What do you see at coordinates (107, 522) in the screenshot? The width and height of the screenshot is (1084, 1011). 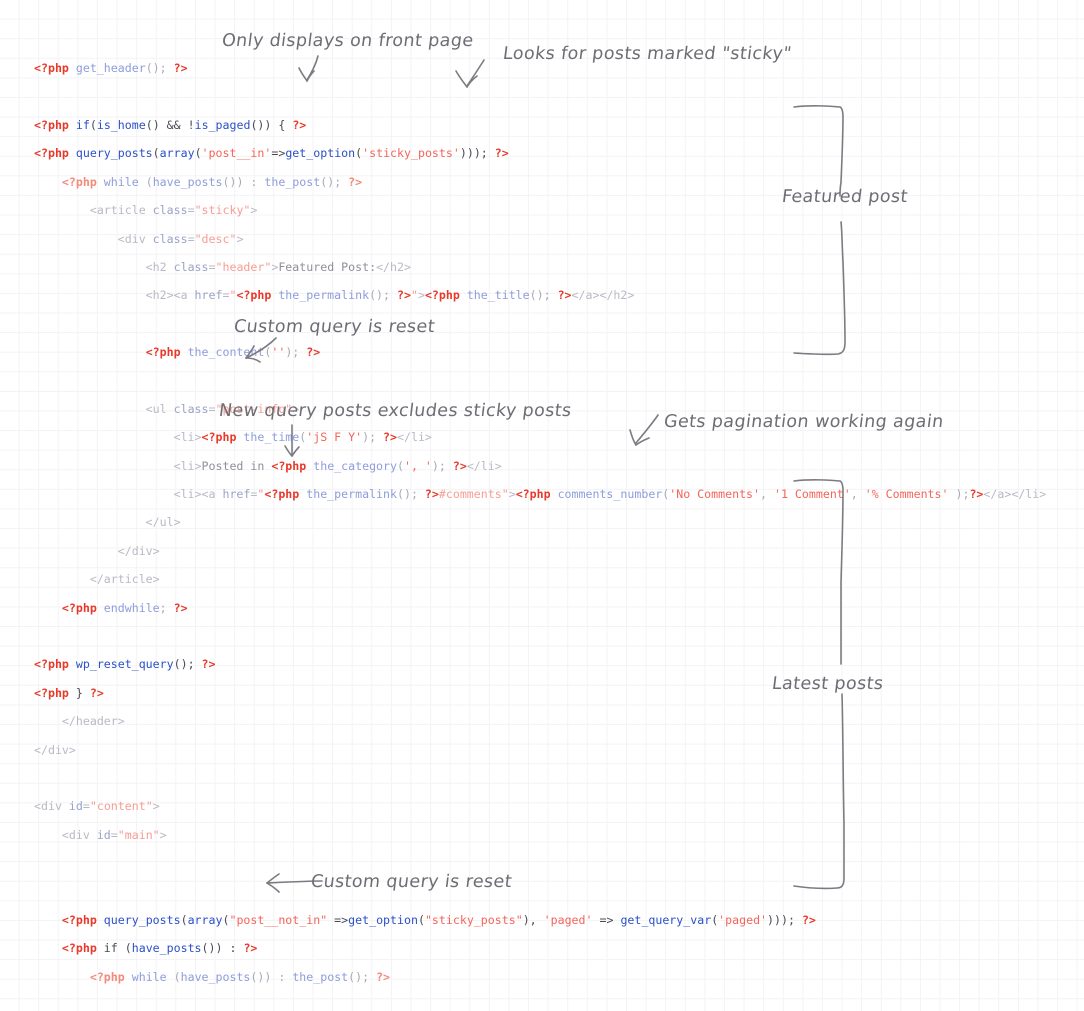 I see `code-line: </ul>` at bounding box center [107, 522].